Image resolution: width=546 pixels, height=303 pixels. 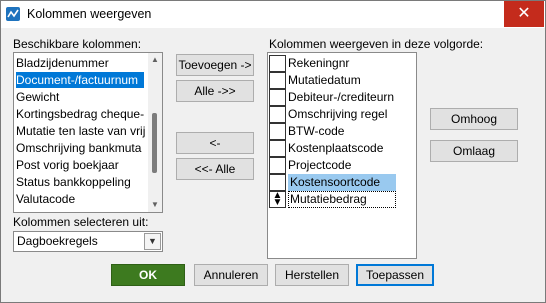 What do you see at coordinates (154, 143) in the screenshot?
I see `scroll-thumb` at bounding box center [154, 143].